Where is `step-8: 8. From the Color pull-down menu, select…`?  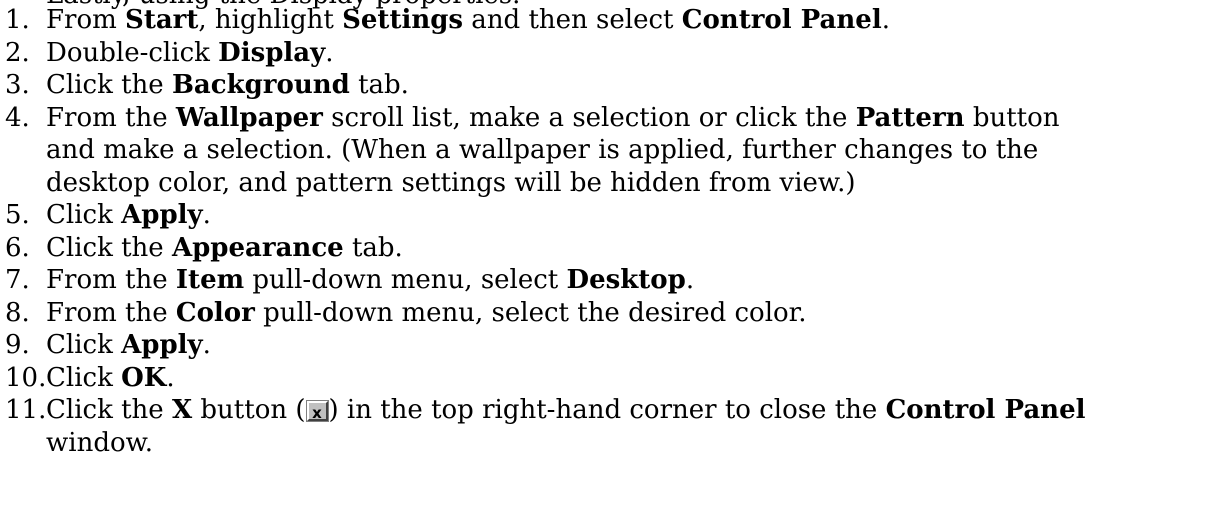
step-8: 8. From the Color pull-down menu, select… is located at coordinates (406, 312).